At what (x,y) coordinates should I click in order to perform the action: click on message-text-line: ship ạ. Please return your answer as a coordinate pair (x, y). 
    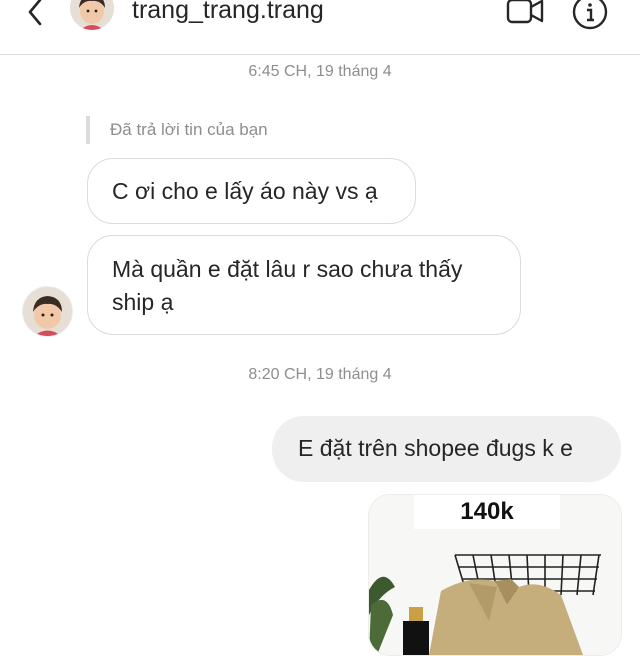
    Looking at the image, I should click on (143, 302).